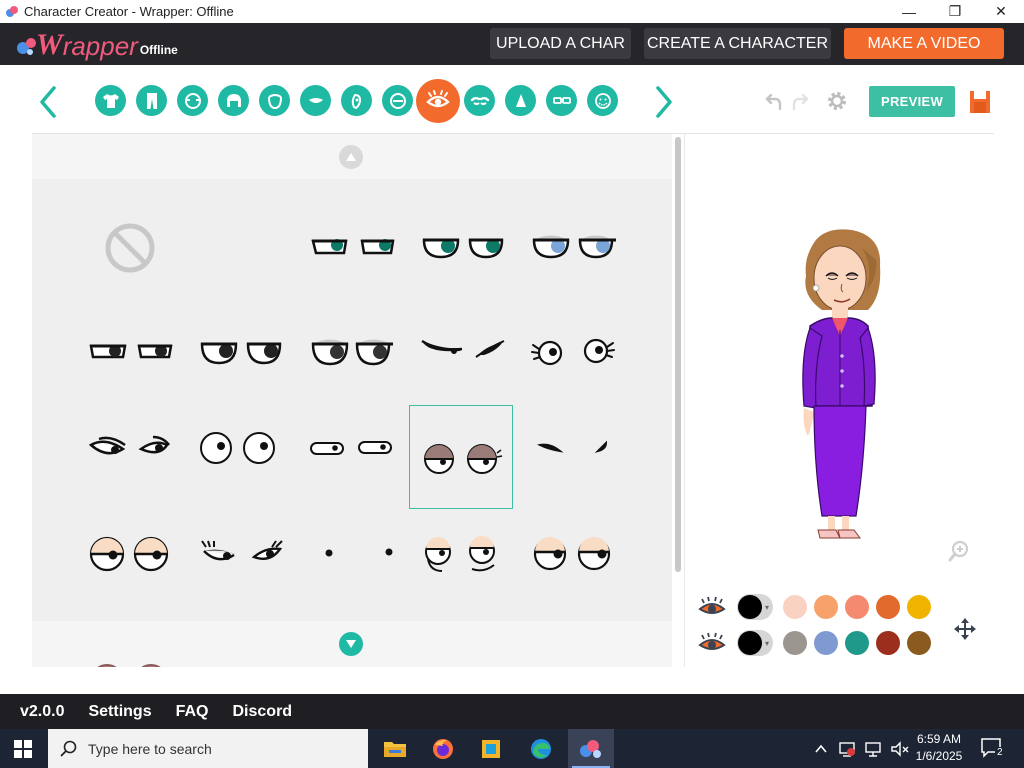 The height and width of the screenshot is (768, 1024). What do you see at coordinates (263, 712) in the screenshot?
I see `discord-link: Discord` at bounding box center [263, 712].